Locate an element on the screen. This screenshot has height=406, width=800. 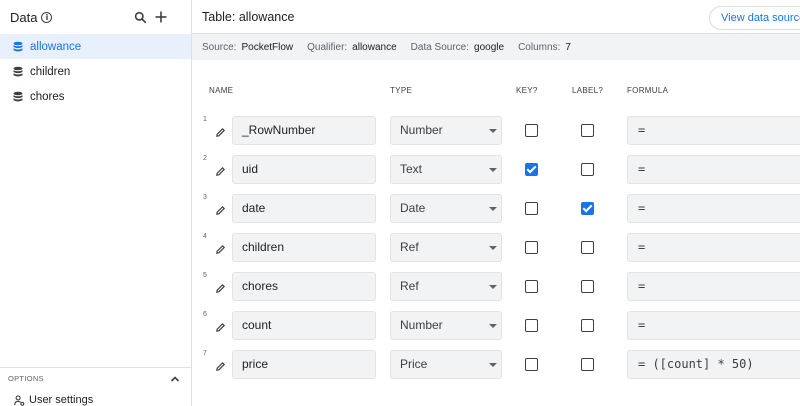
column-name-field: children is located at coordinates (304, 247).